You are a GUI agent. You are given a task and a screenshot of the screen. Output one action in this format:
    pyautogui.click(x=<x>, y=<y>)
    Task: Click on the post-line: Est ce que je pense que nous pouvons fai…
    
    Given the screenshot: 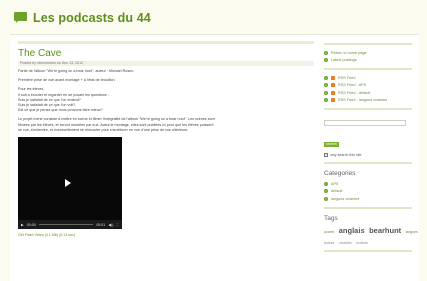 What is the action you would take?
    pyautogui.click(x=60, y=110)
    